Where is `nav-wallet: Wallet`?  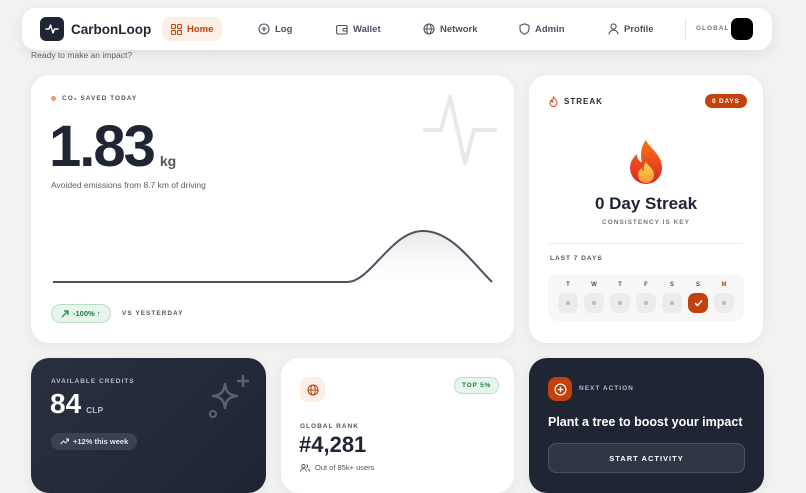 nav-wallet: Wallet is located at coordinates (358, 29).